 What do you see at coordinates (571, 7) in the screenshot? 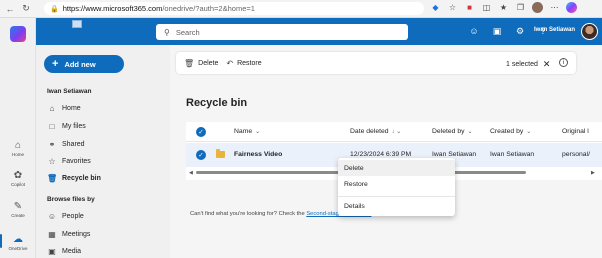
I see `copilot-icon` at bounding box center [571, 7].